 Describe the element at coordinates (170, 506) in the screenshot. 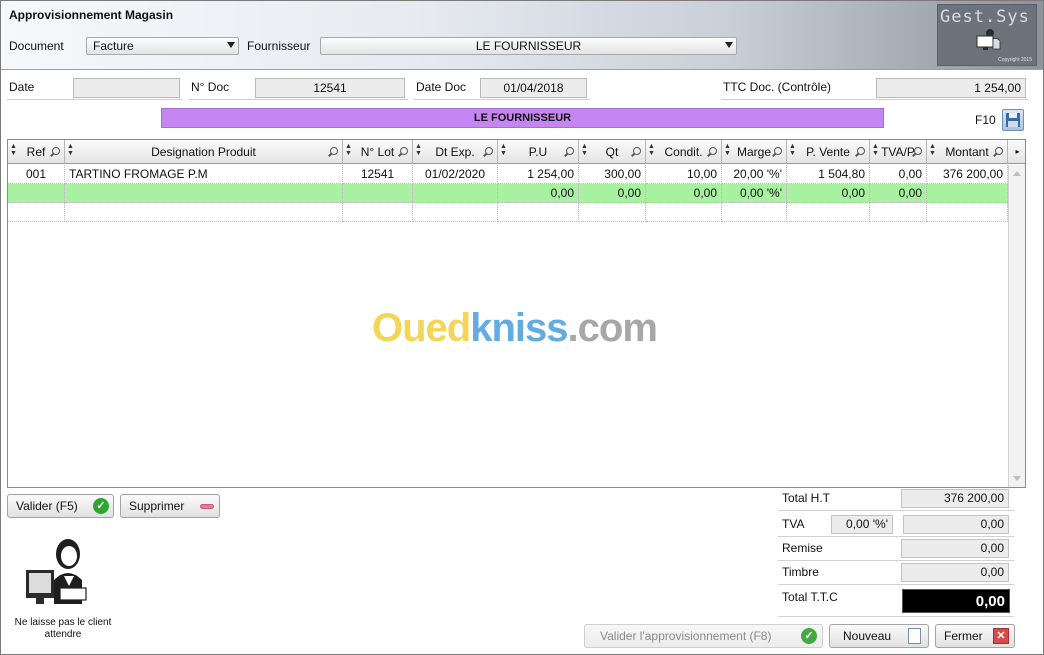

I see `supprimer-button: Supprimer` at that location.